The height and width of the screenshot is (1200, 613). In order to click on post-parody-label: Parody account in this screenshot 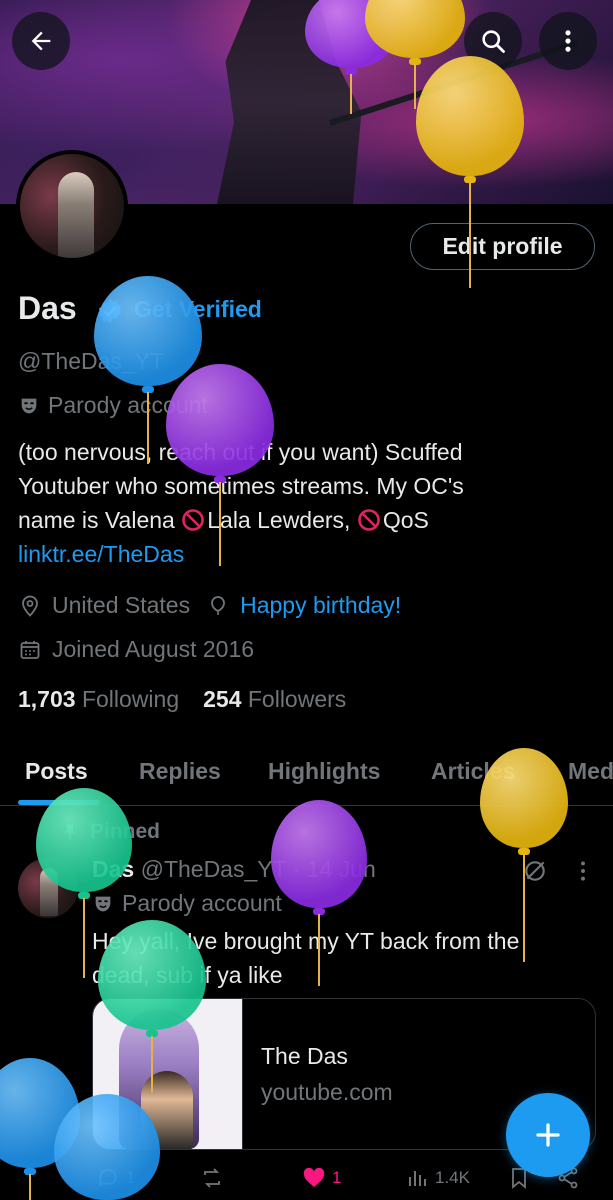, I will do `click(187, 903)`.